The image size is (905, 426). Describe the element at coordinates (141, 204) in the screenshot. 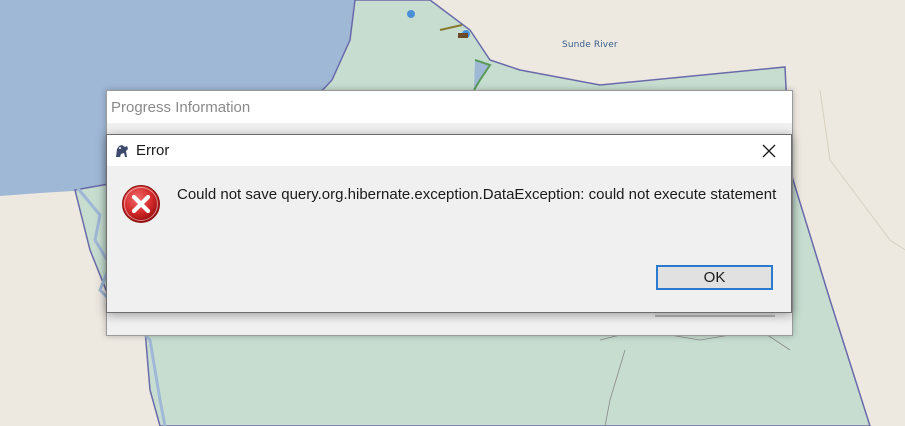

I see `error-x-icon` at that location.